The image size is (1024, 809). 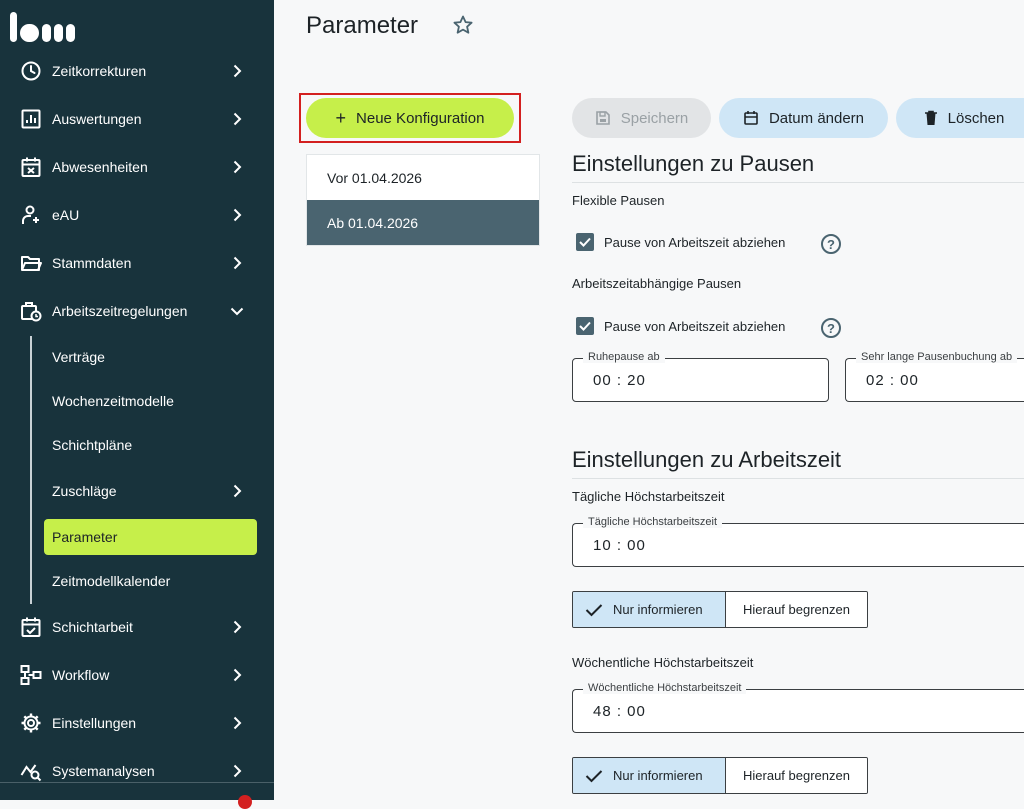 What do you see at coordinates (892, 380) in the screenshot?
I see `field-value: 02 : 00` at bounding box center [892, 380].